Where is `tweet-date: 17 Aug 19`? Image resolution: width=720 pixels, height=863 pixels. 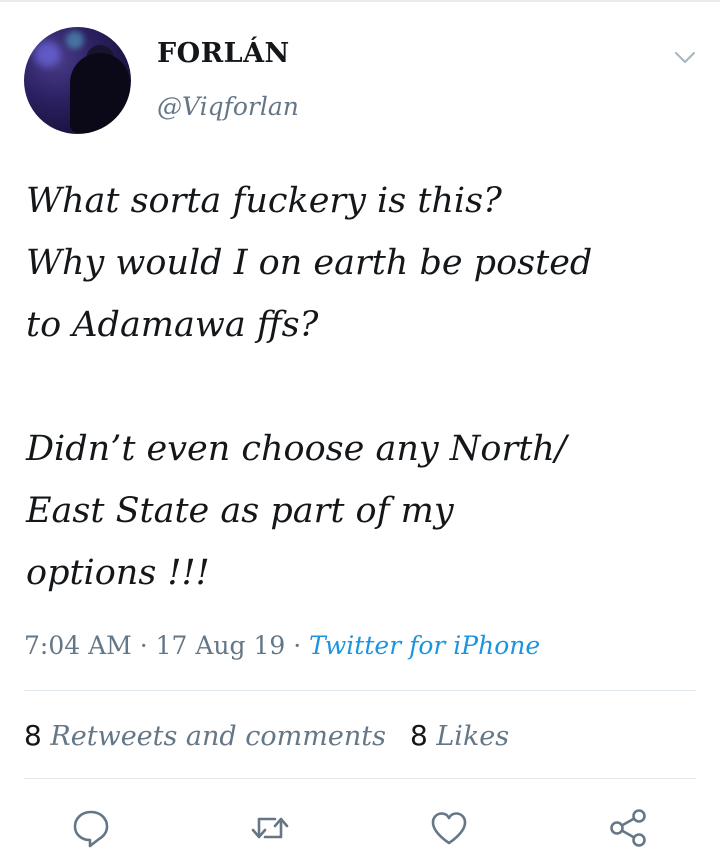 tweet-date: 17 Aug 19 is located at coordinates (221, 645).